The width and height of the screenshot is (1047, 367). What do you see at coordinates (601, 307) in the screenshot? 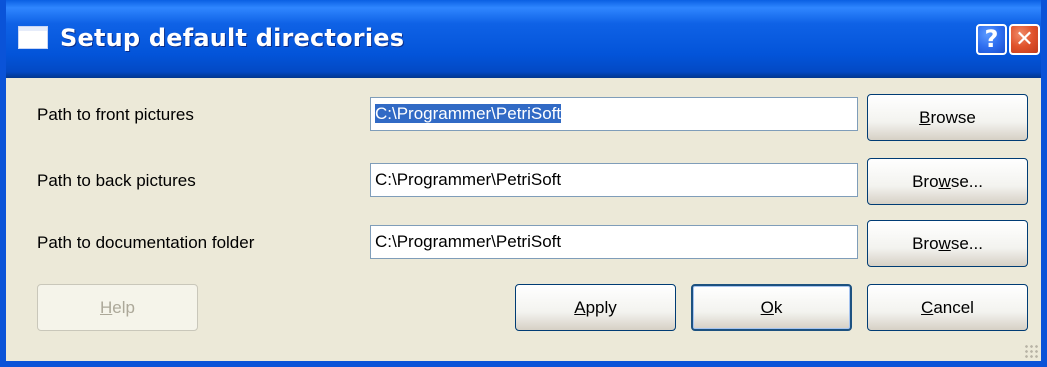
I see `apply-label-post: pply` at bounding box center [601, 307].